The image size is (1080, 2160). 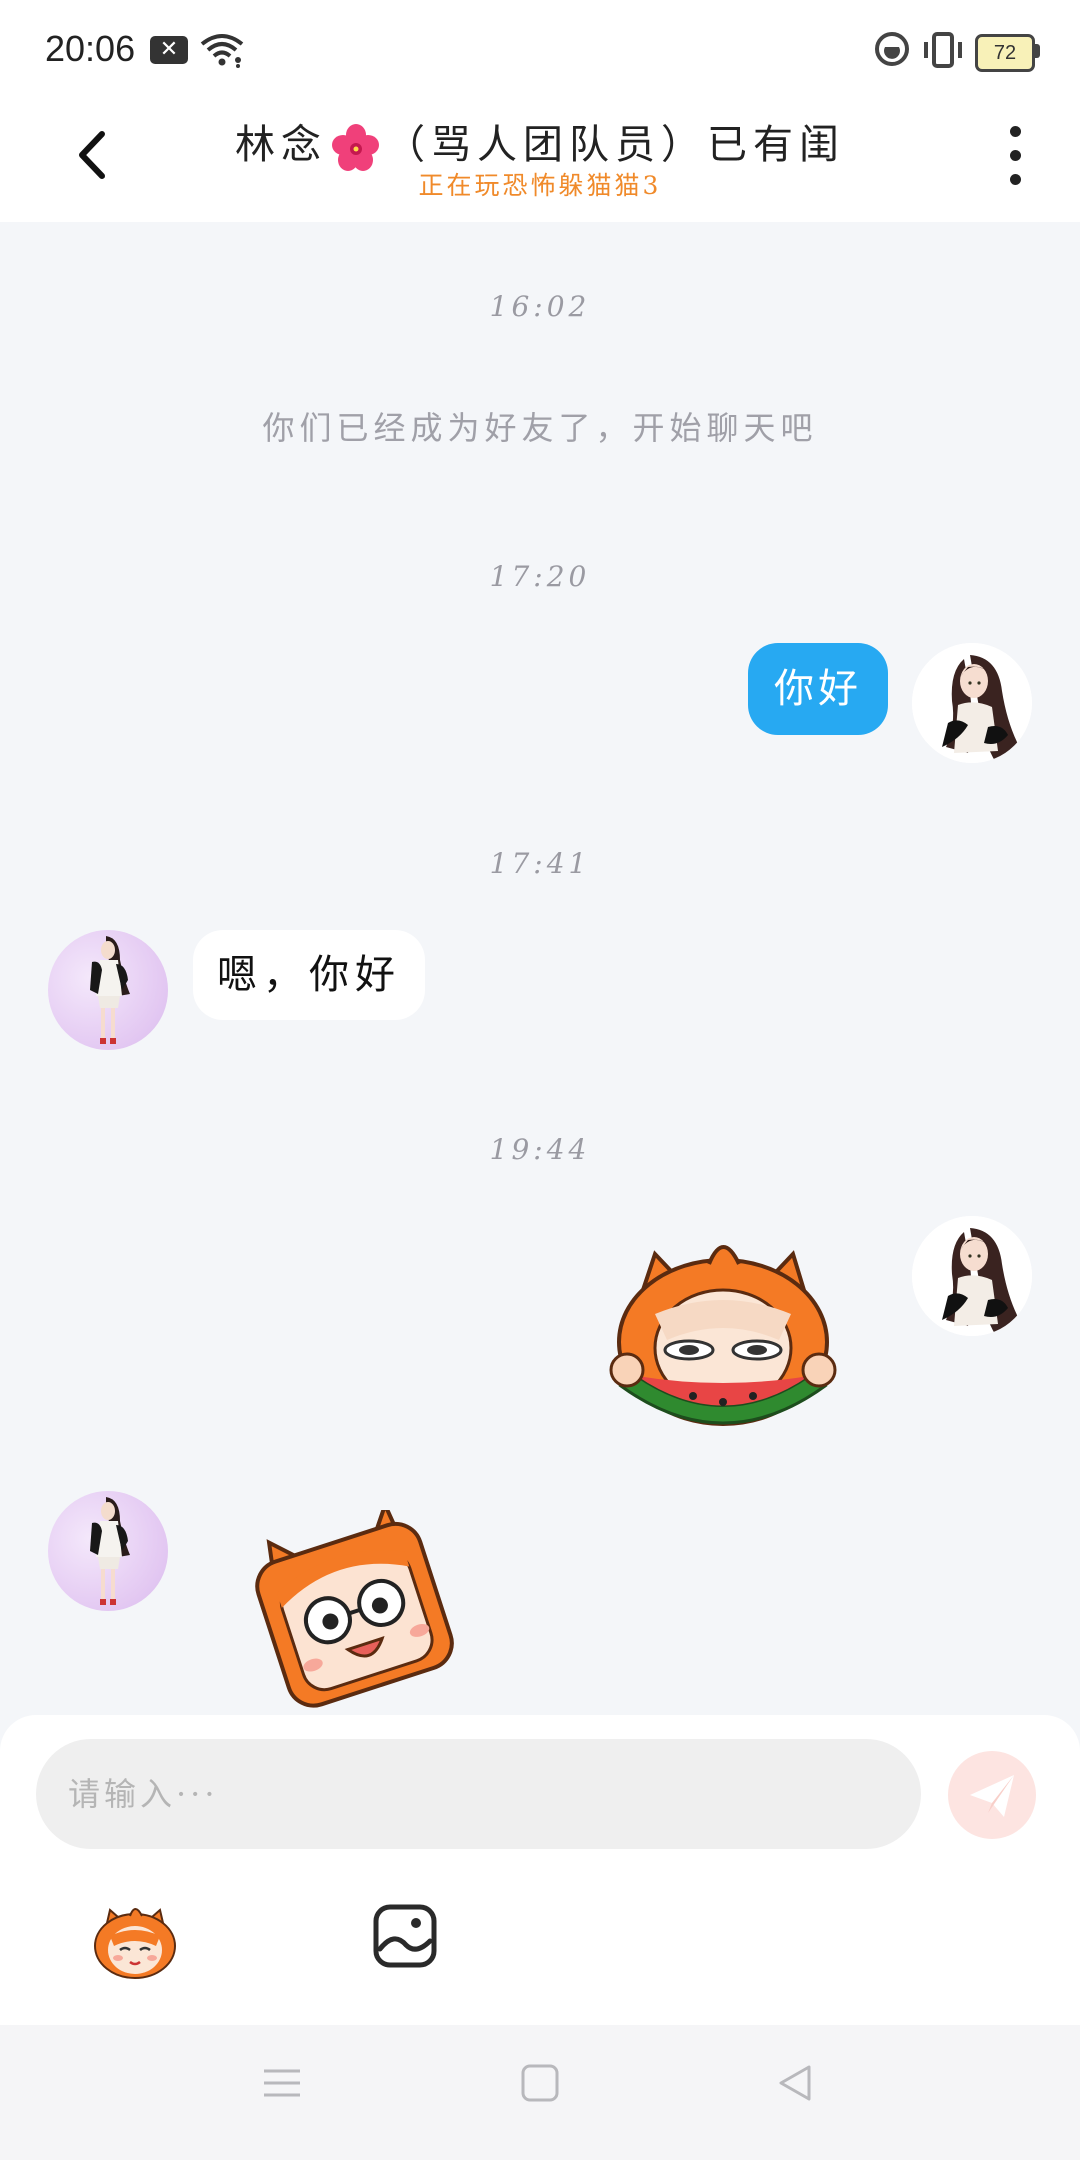 What do you see at coordinates (540, 1870) in the screenshot?
I see `composer-panel` at bounding box center [540, 1870].